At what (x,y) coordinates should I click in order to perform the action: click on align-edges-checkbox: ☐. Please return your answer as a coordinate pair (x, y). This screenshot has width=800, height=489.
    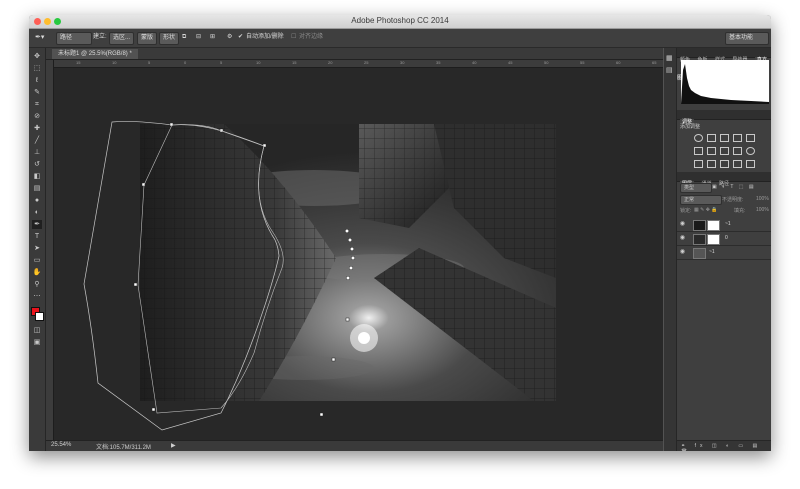
    Looking at the image, I should click on (293, 37).